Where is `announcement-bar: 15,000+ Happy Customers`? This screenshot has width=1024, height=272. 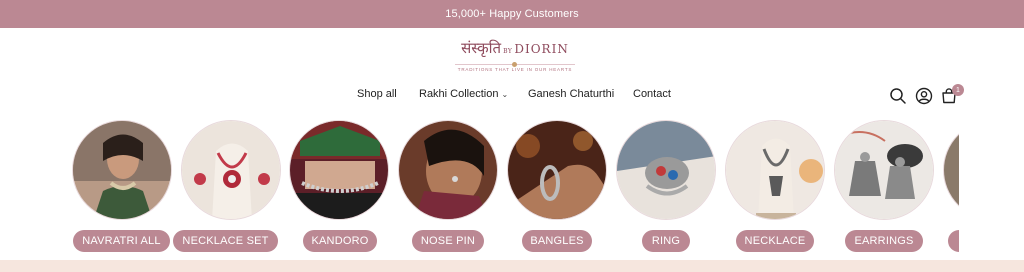
announcement-bar: 15,000+ Happy Customers is located at coordinates (512, 14).